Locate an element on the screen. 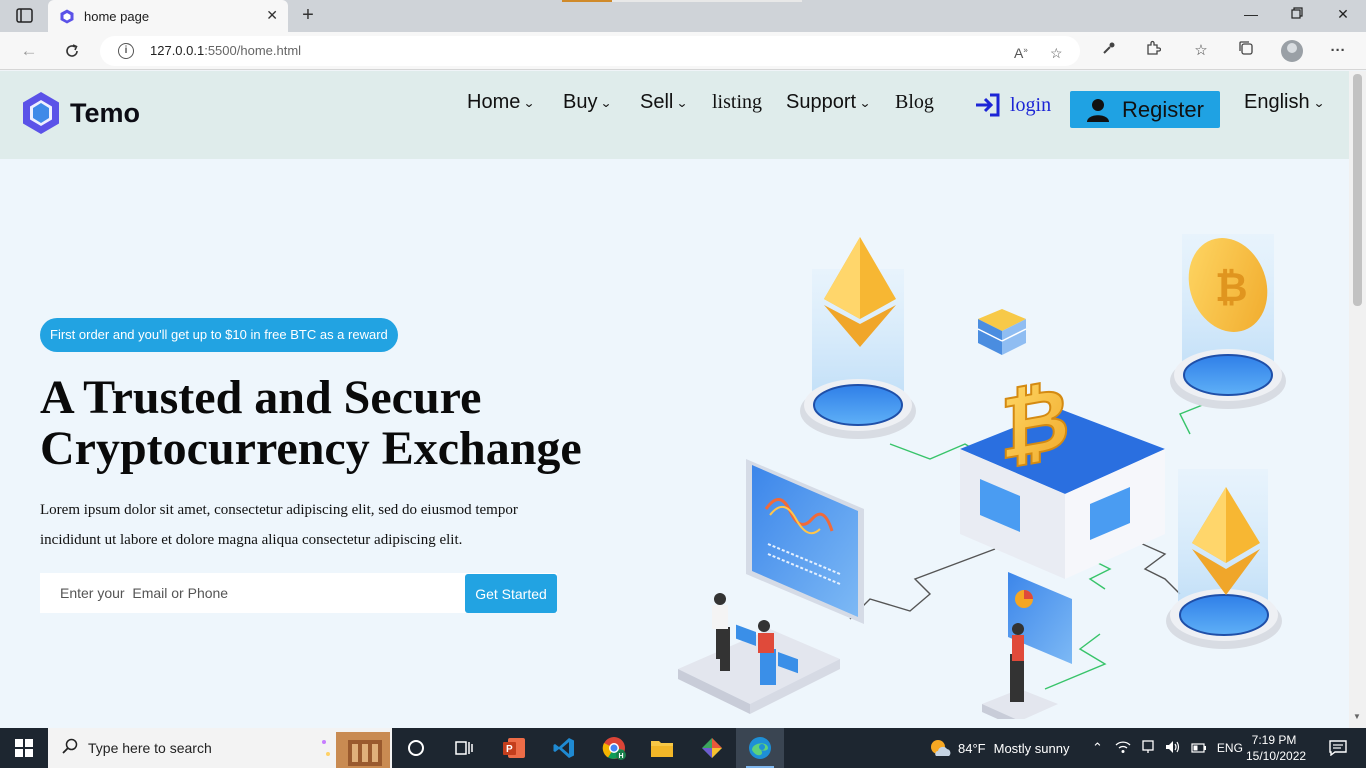 The height and width of the screenshot is (768, 1366). trader-desk-scene is located at coordinates (759, 653).